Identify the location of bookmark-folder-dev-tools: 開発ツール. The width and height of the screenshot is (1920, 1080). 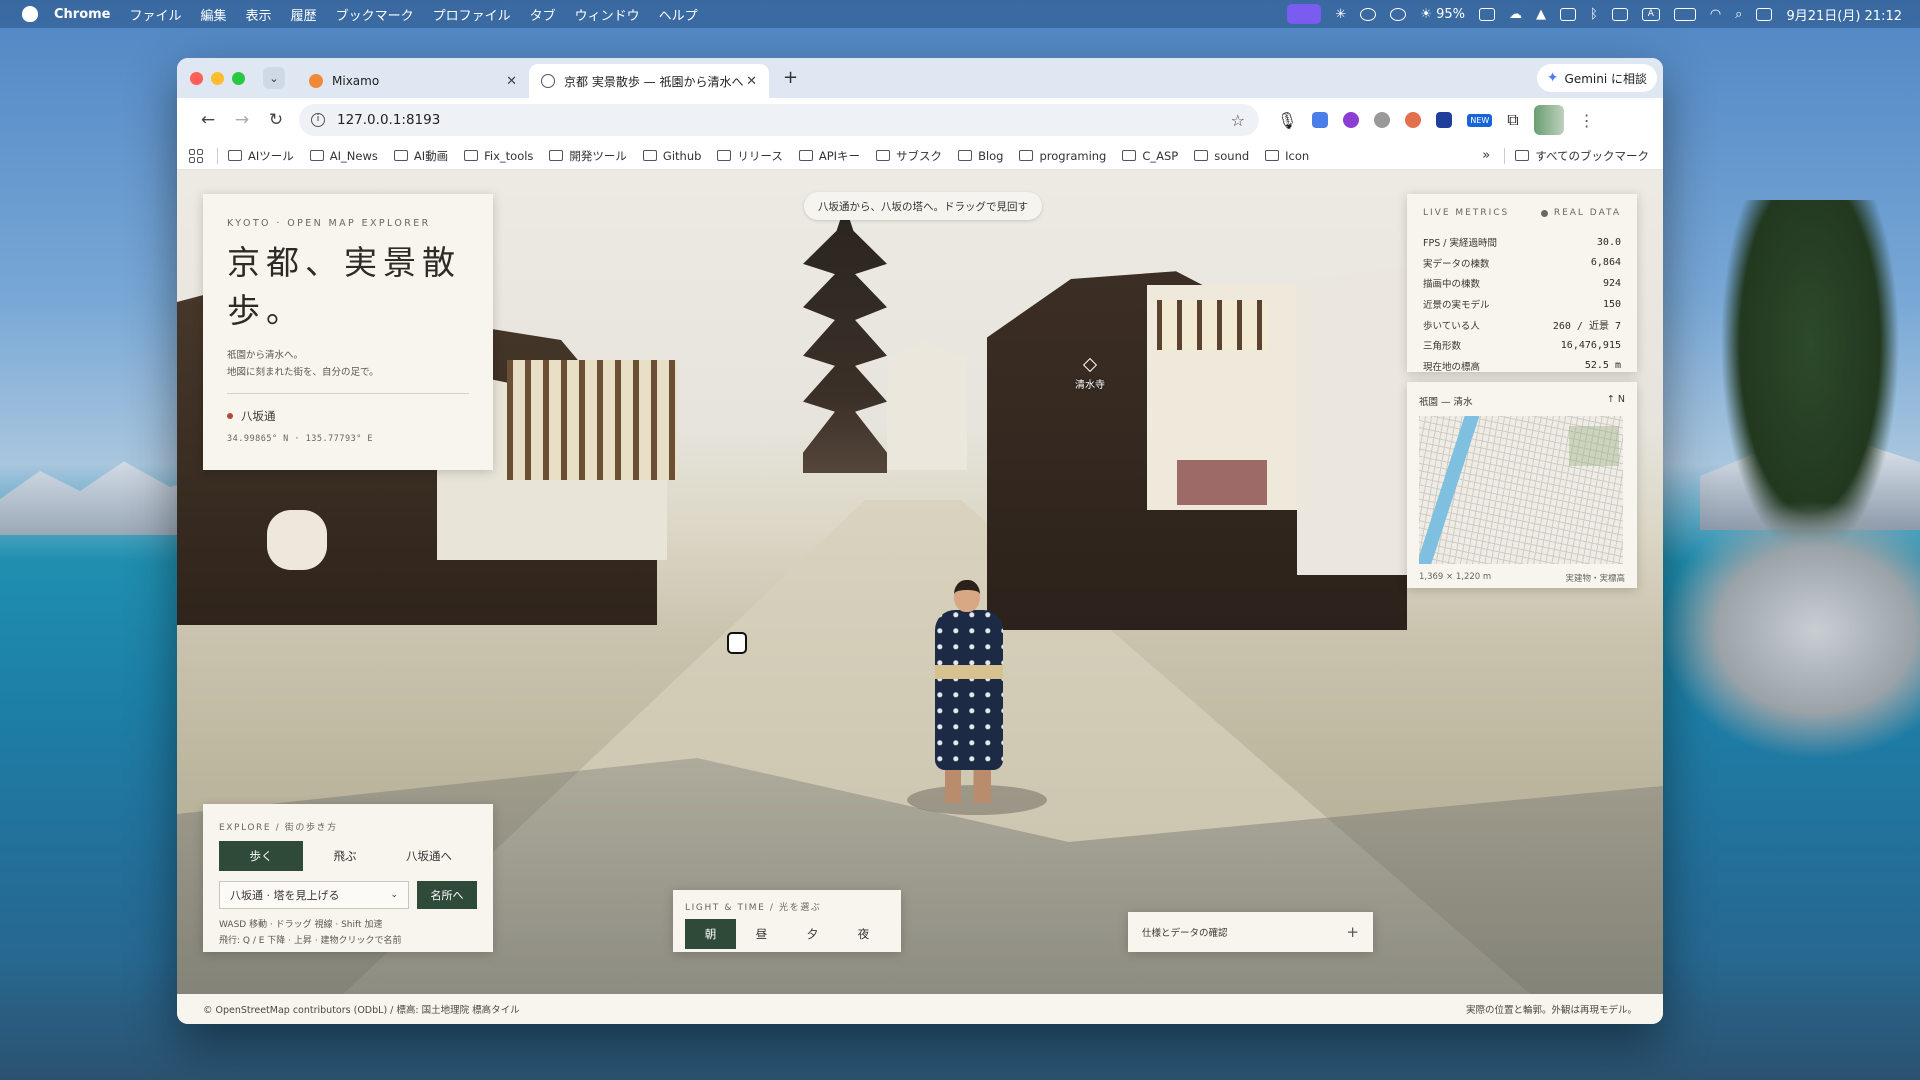
(588, 156).